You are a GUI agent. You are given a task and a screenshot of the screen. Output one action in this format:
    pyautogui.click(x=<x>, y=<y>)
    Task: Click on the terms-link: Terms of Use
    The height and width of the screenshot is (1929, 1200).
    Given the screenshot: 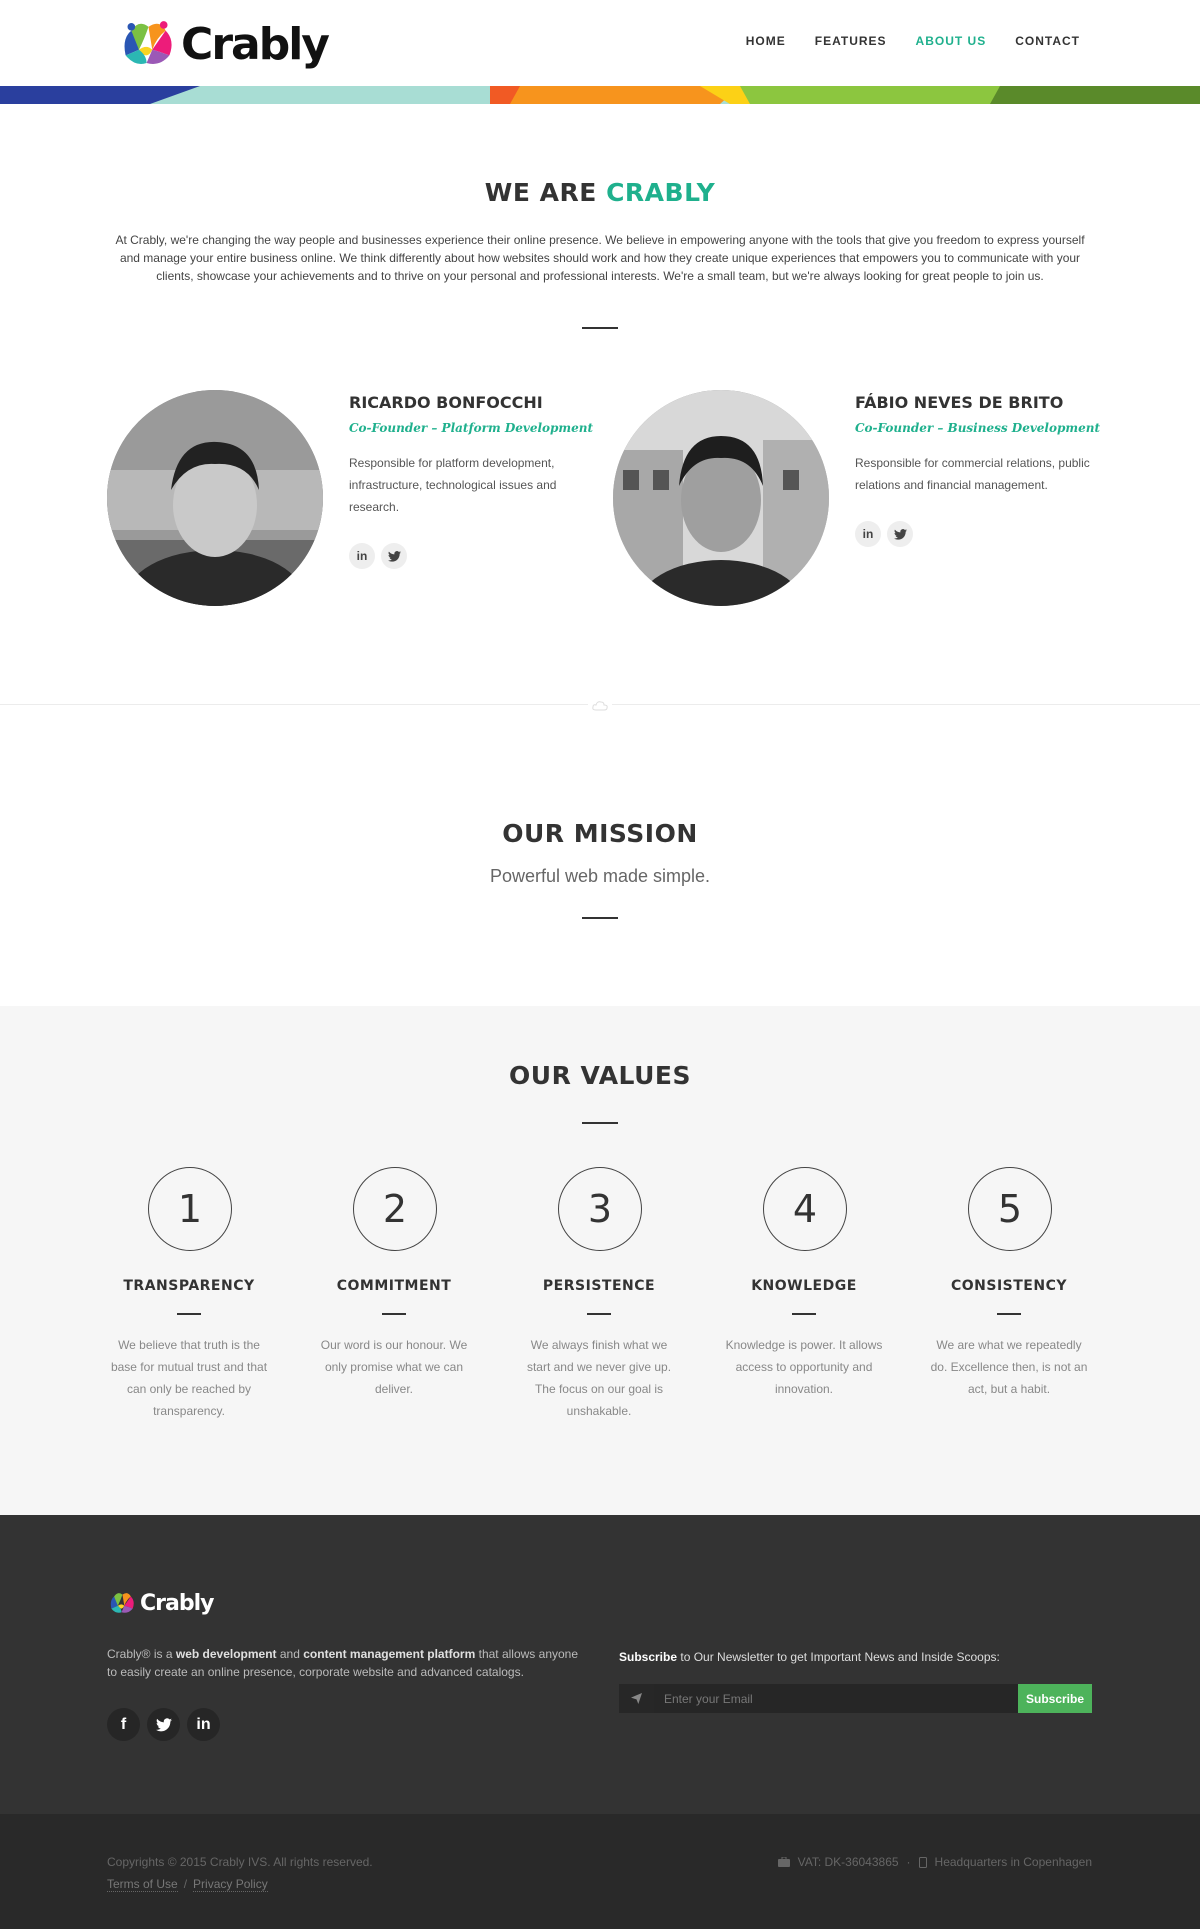 What is the action you would take?
    pyautogui.click(x=142, y=1884)
    